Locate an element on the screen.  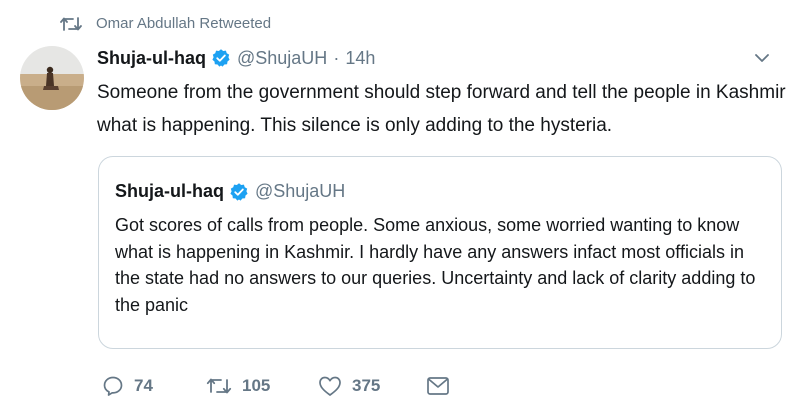
author-name: Shuja-ul-haq is located at coordinates (151, 58).